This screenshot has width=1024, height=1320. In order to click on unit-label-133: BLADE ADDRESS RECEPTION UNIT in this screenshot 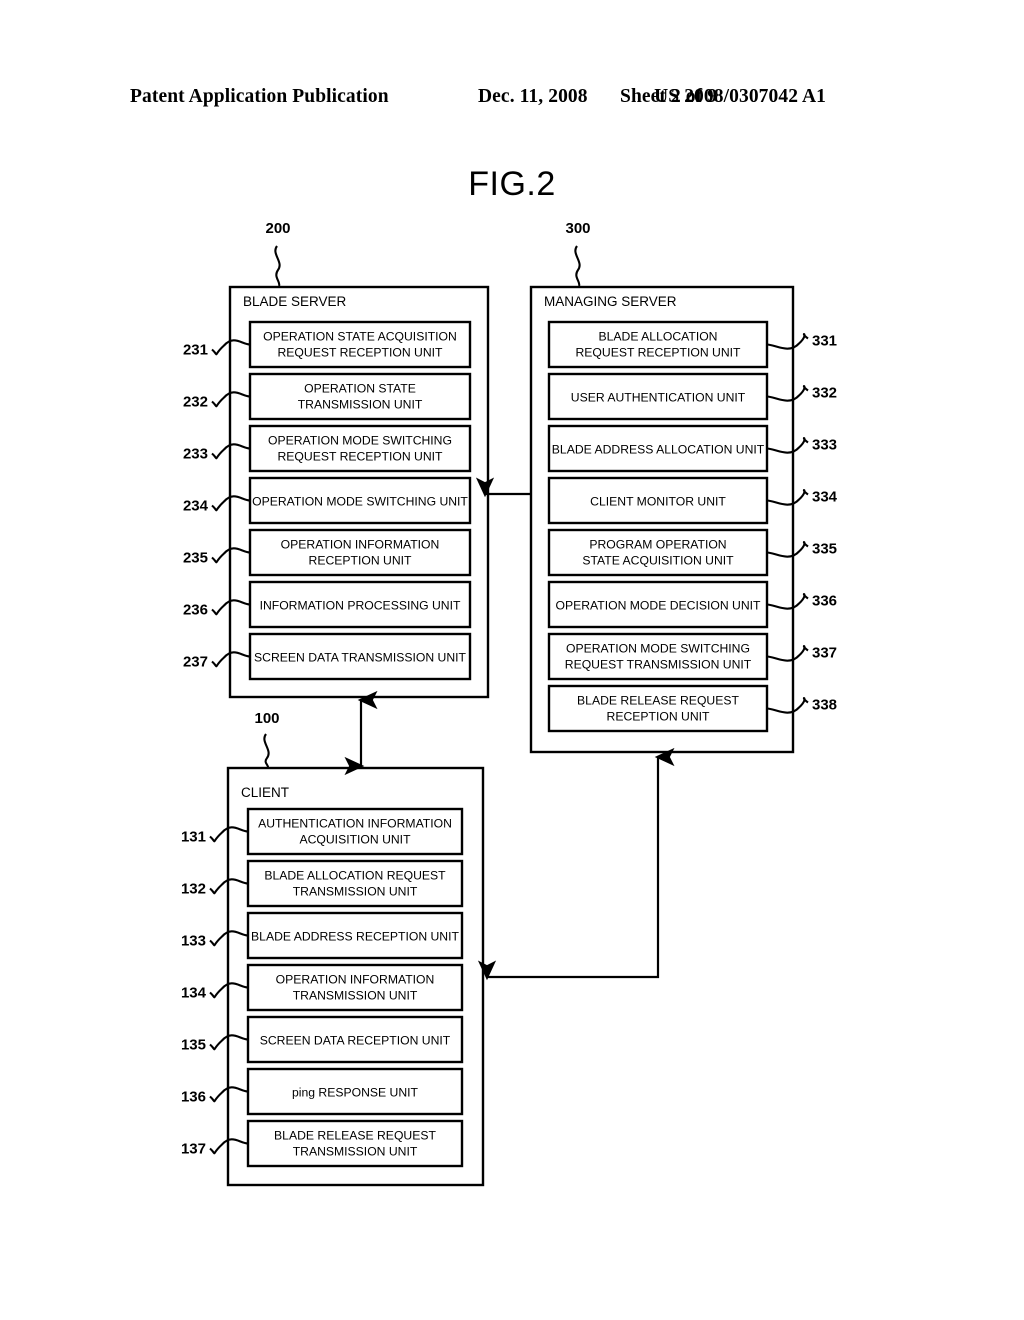, I will do `click(355, 937)`.